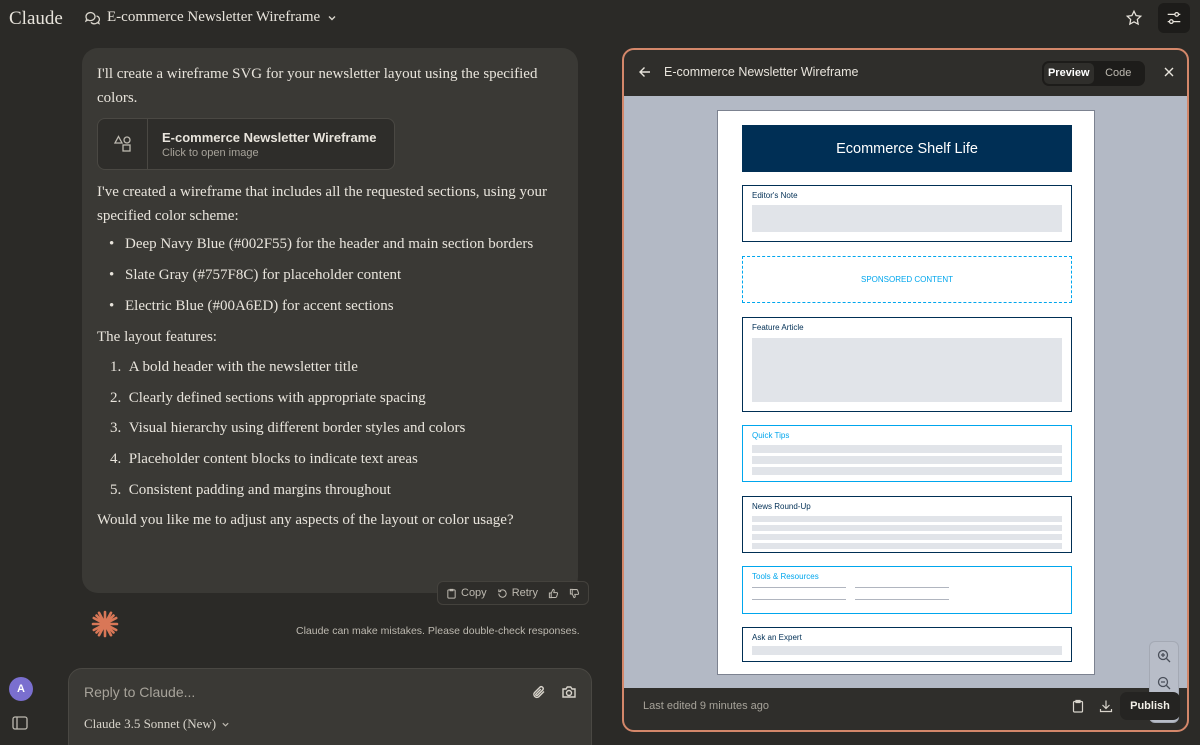 Image resolution: width=1200 pixels, height=745 pixels. What do you see at coordinates (1164, 656) in the screenshot?
I see `zoom-in-icon` at bounding box center [1164, 656].